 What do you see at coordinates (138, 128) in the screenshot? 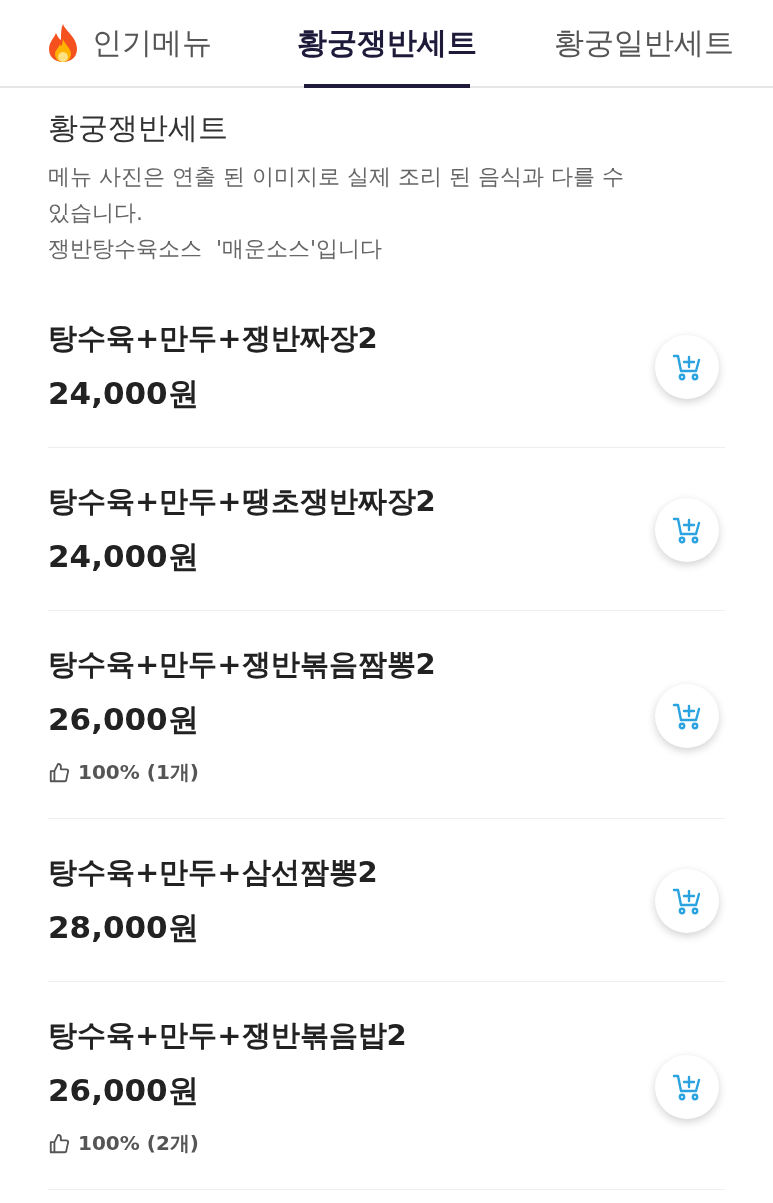
I see `section-title: 황궁쟁반세트` at bounding box center [138, 128].